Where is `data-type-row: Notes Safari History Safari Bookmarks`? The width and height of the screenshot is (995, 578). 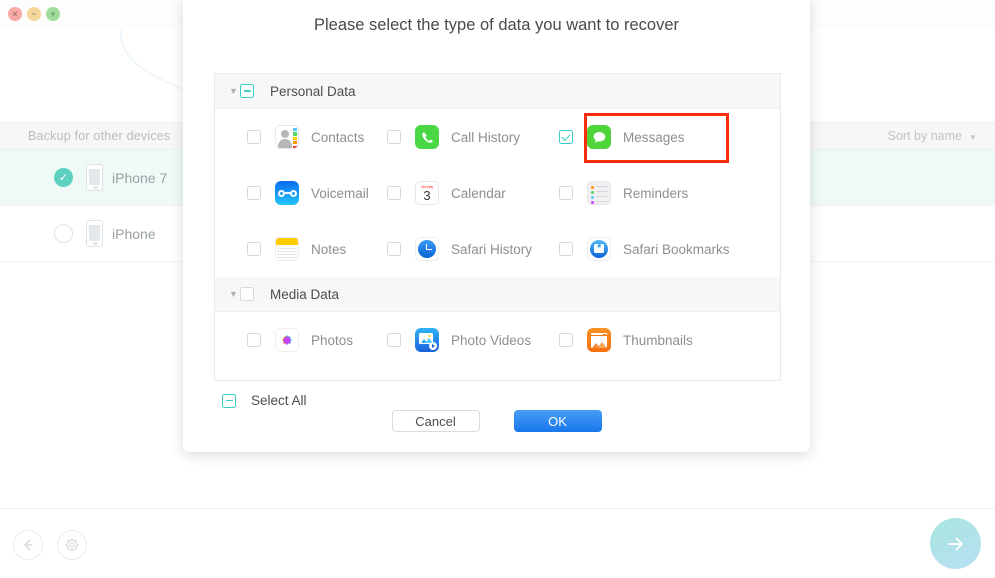 data-type-row: Notes Safari History Safari Bookmarks is located at coordinates (497, 249).